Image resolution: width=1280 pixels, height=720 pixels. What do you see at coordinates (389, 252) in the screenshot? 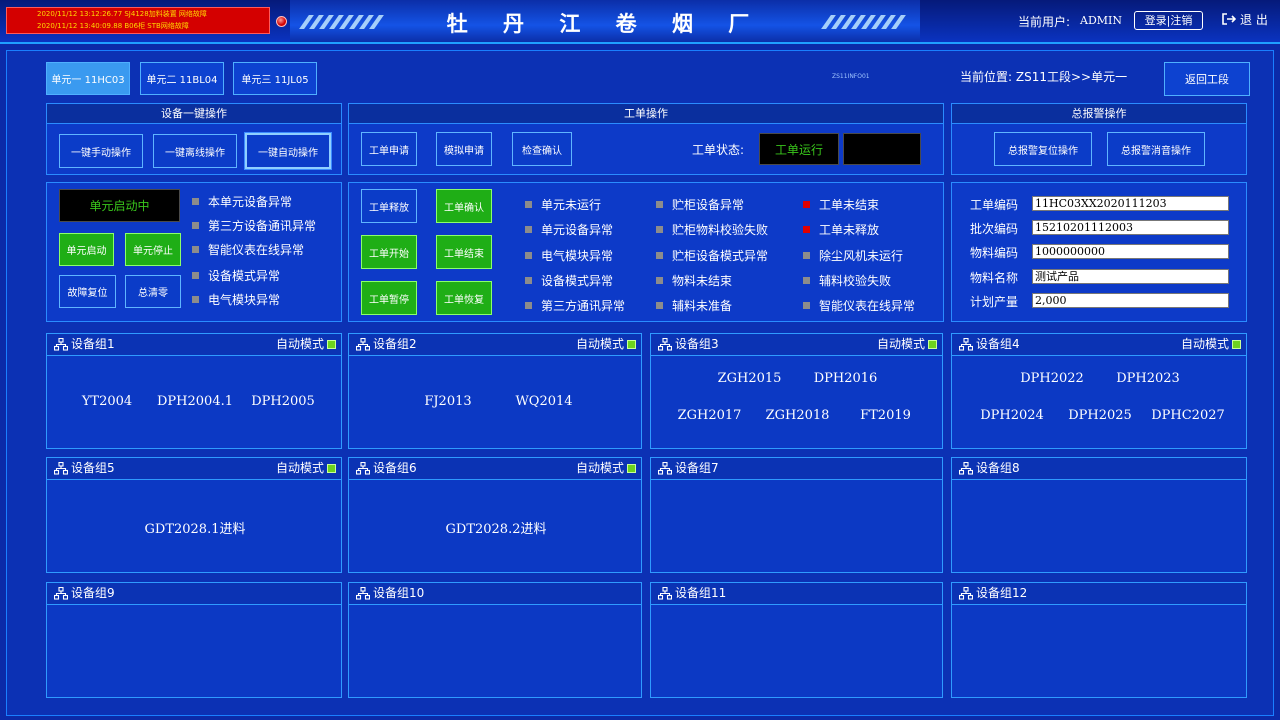
I see `order-start-button: 工单开始` at bounding box center [389, 252].